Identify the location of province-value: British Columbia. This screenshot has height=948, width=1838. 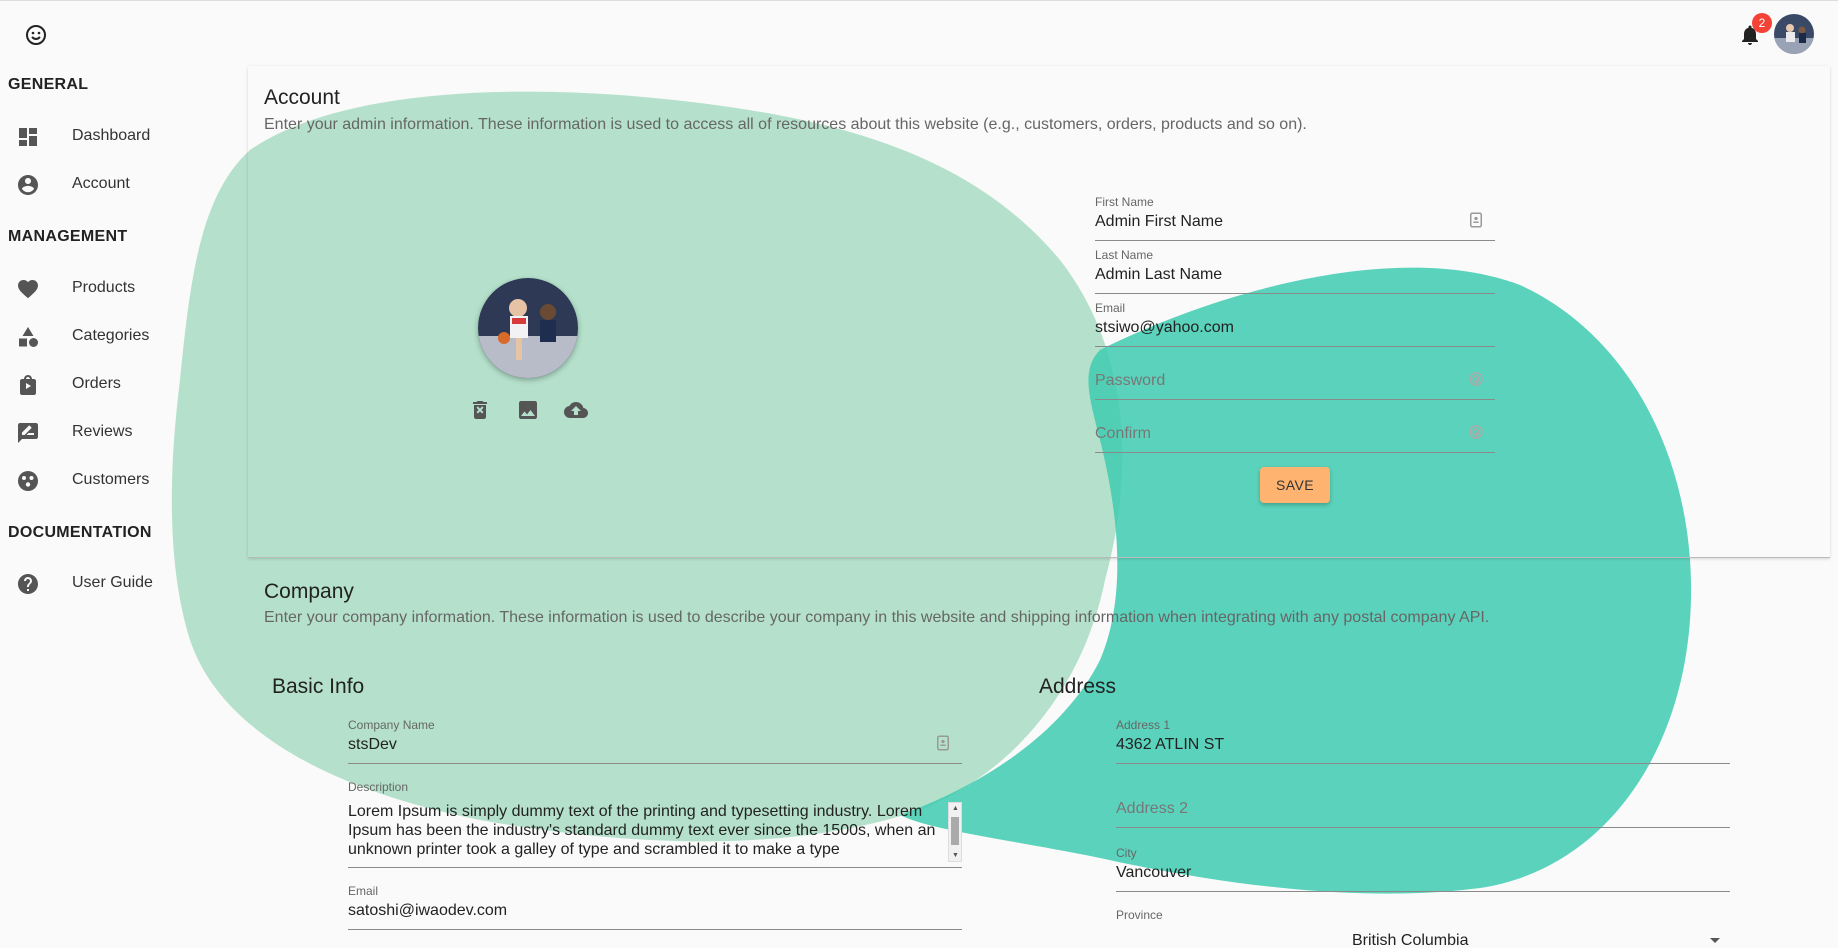
(1410, 940).